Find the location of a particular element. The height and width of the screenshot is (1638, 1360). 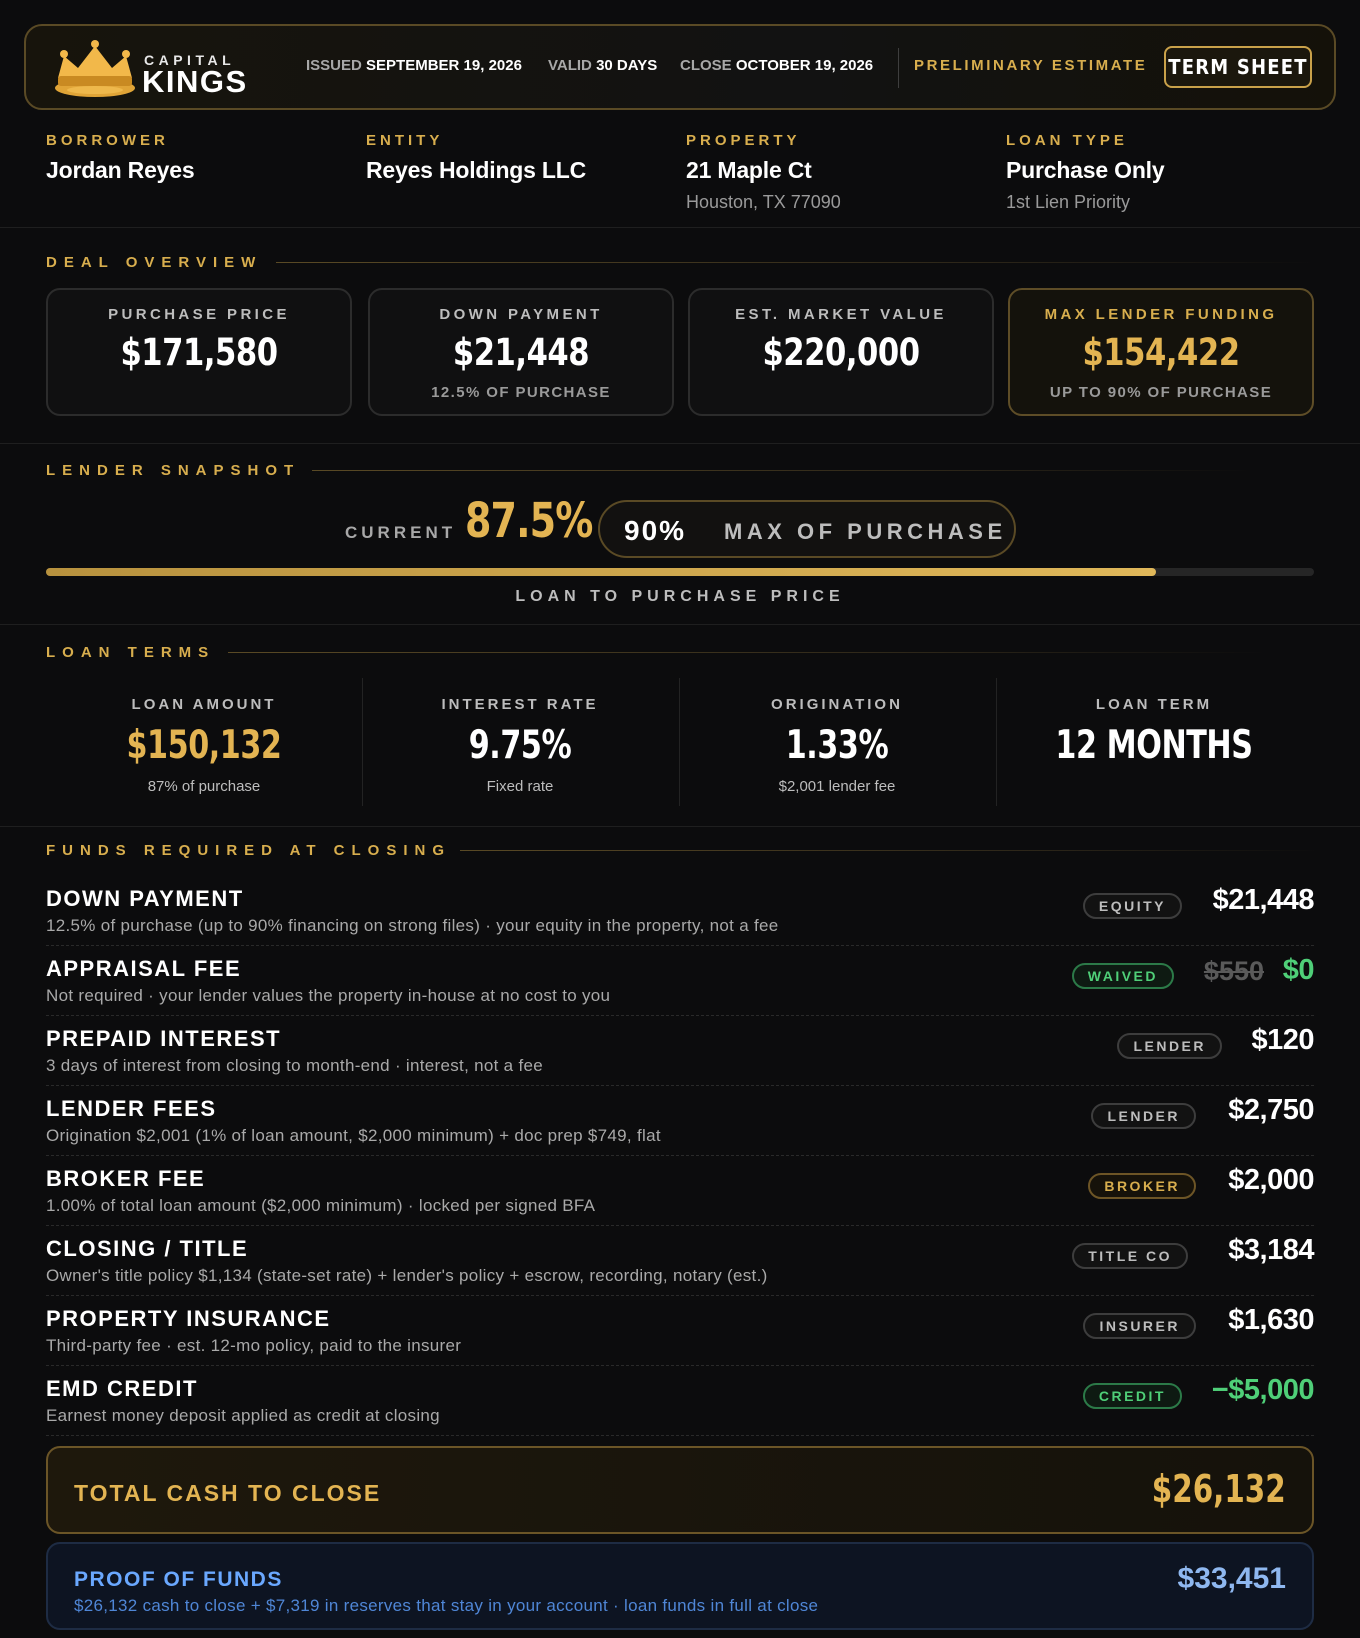

loan-type-label: LOAN TYPE is located at coordinates (1067, 140).